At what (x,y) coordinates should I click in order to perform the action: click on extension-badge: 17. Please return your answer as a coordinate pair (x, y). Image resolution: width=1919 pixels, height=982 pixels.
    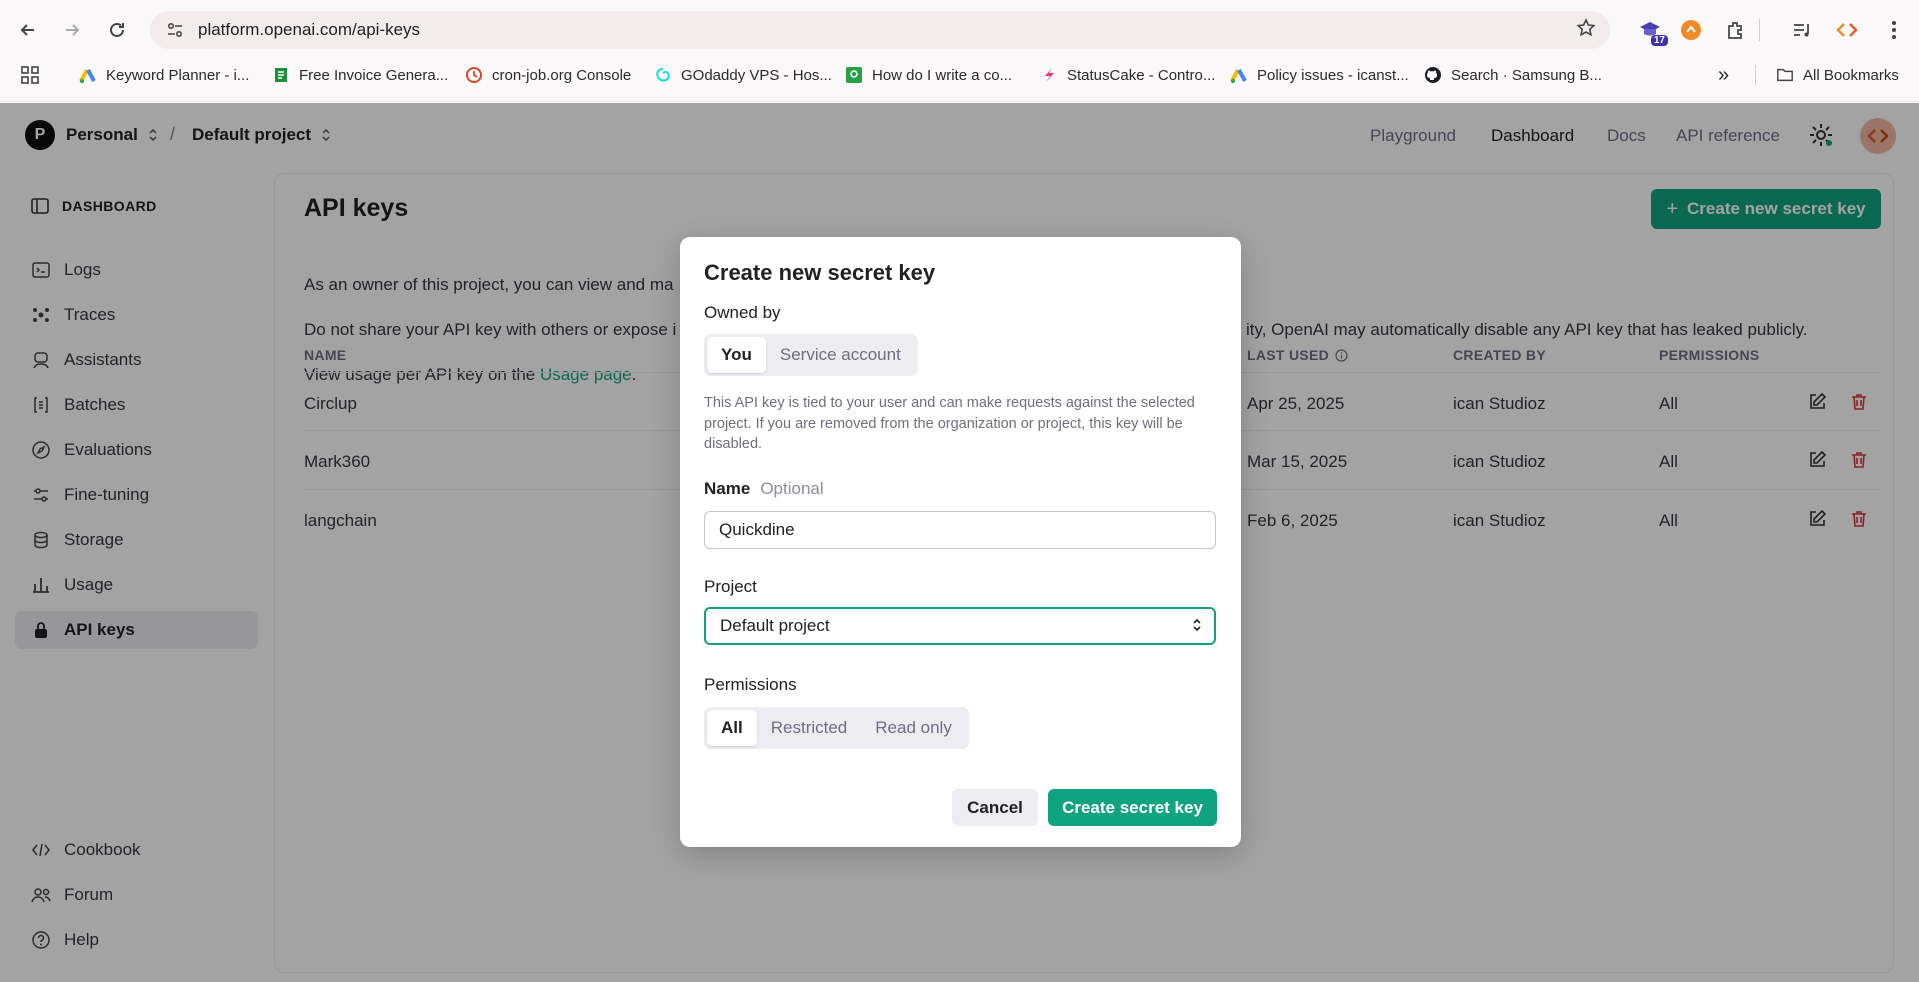
    Looking at the image, I should click on (1659, 40).